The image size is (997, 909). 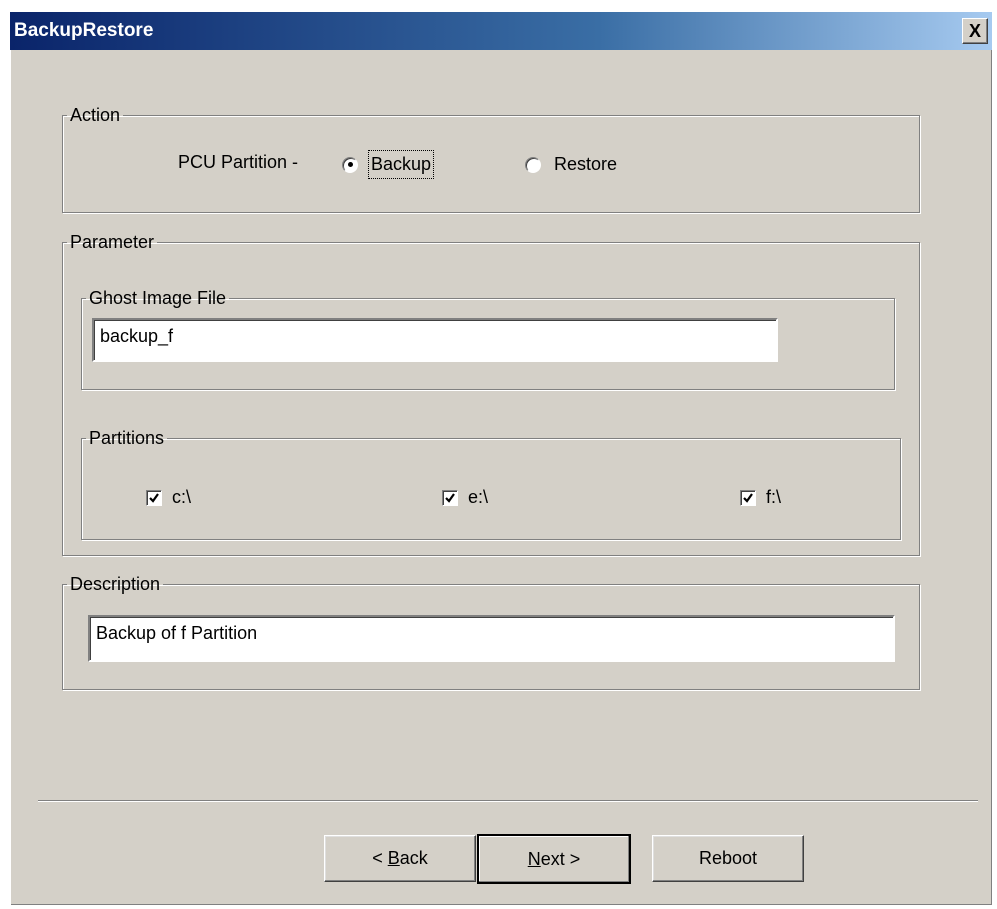 I want to click on reboot-button: Reboot, so click(x=728, y=858).